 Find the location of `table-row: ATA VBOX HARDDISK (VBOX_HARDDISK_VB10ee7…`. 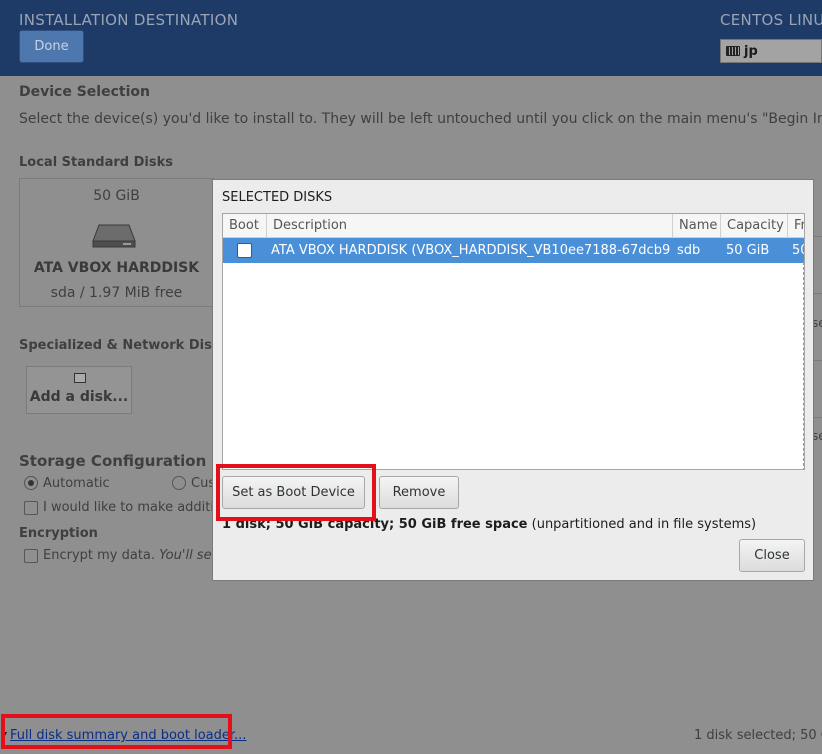

table-row: ATA VBOX HARDDISK (VBOX_HARDDISK_VB10ee7… is located at coordinates (513, 250).